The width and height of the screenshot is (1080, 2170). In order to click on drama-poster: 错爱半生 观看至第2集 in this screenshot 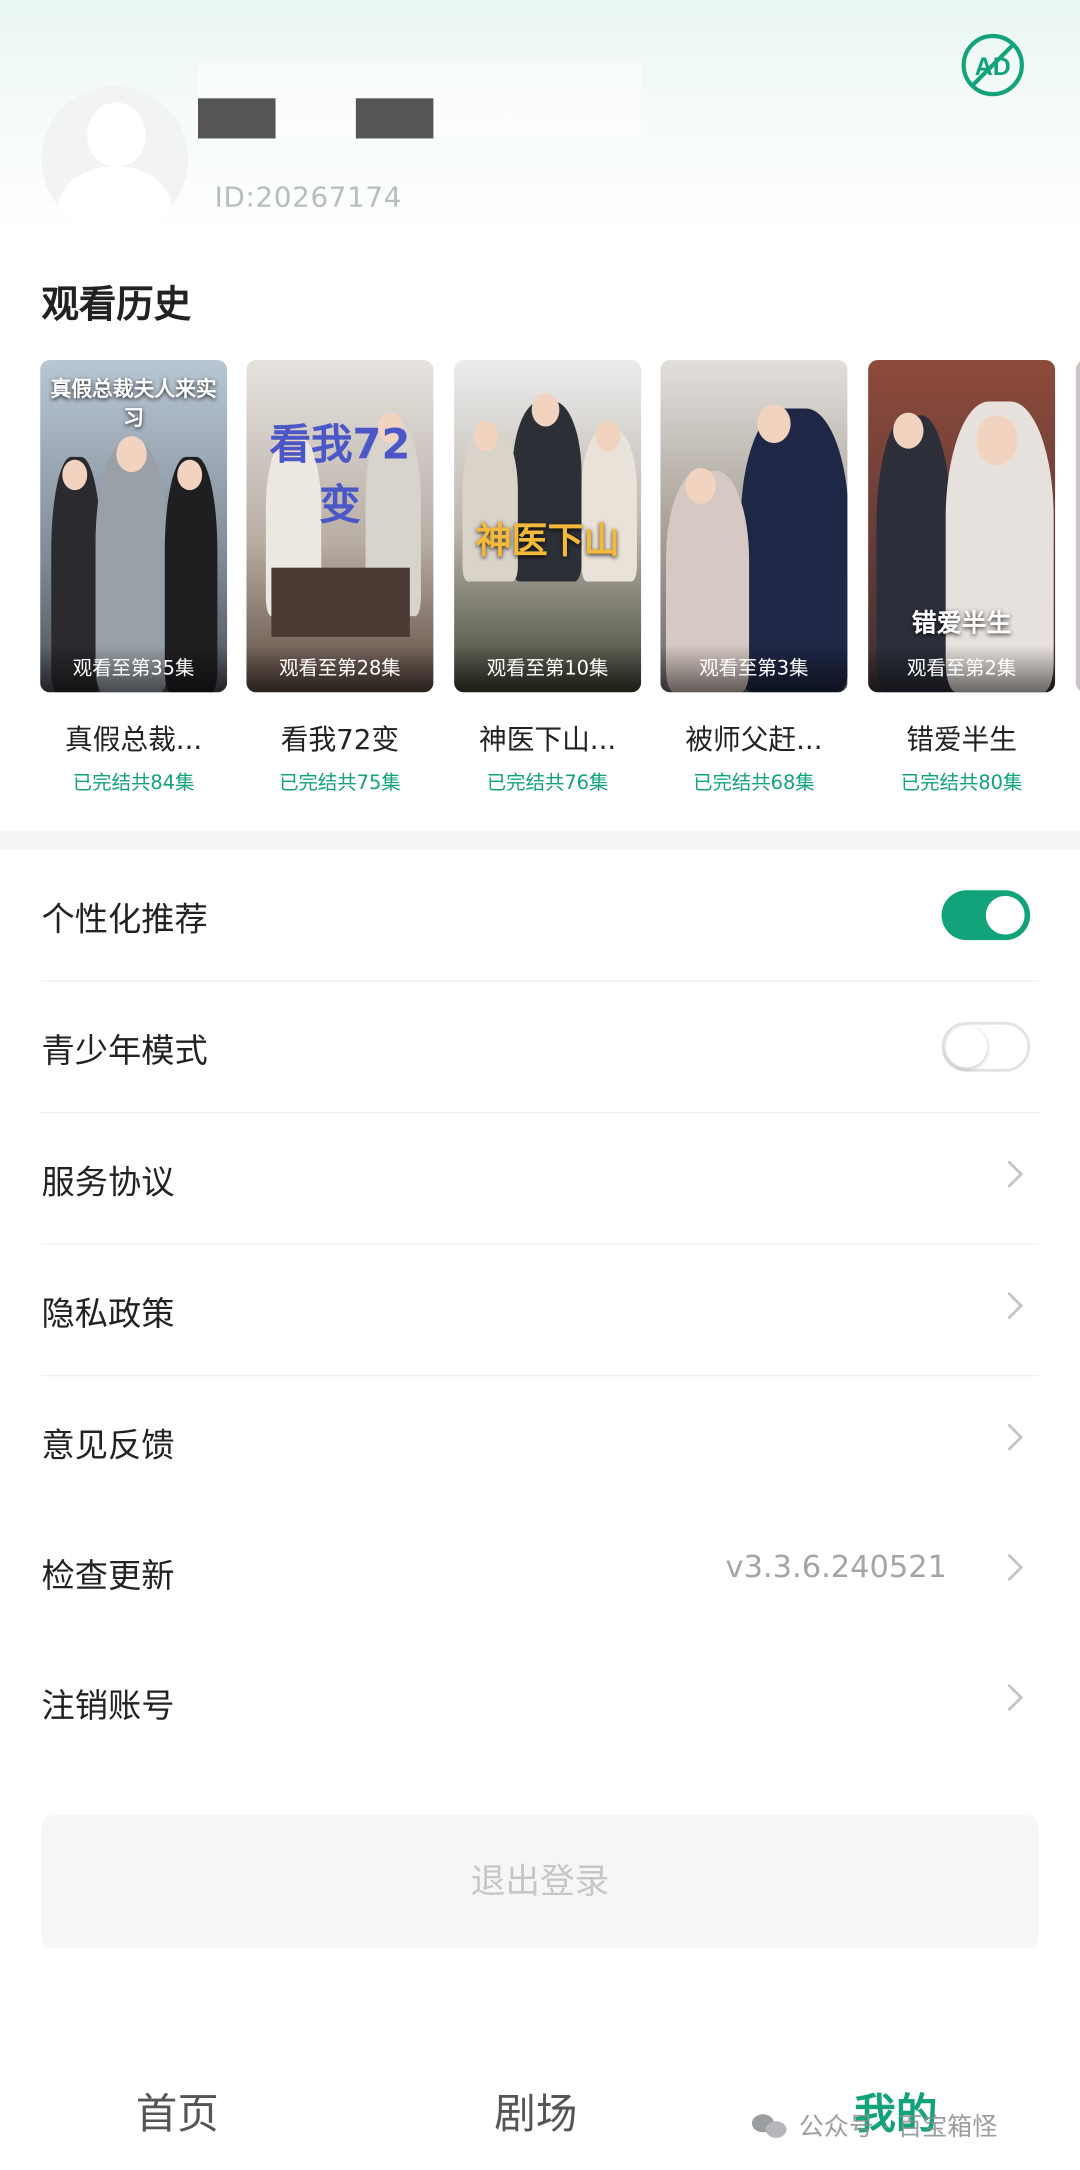, I will do `click(962, 526)`.